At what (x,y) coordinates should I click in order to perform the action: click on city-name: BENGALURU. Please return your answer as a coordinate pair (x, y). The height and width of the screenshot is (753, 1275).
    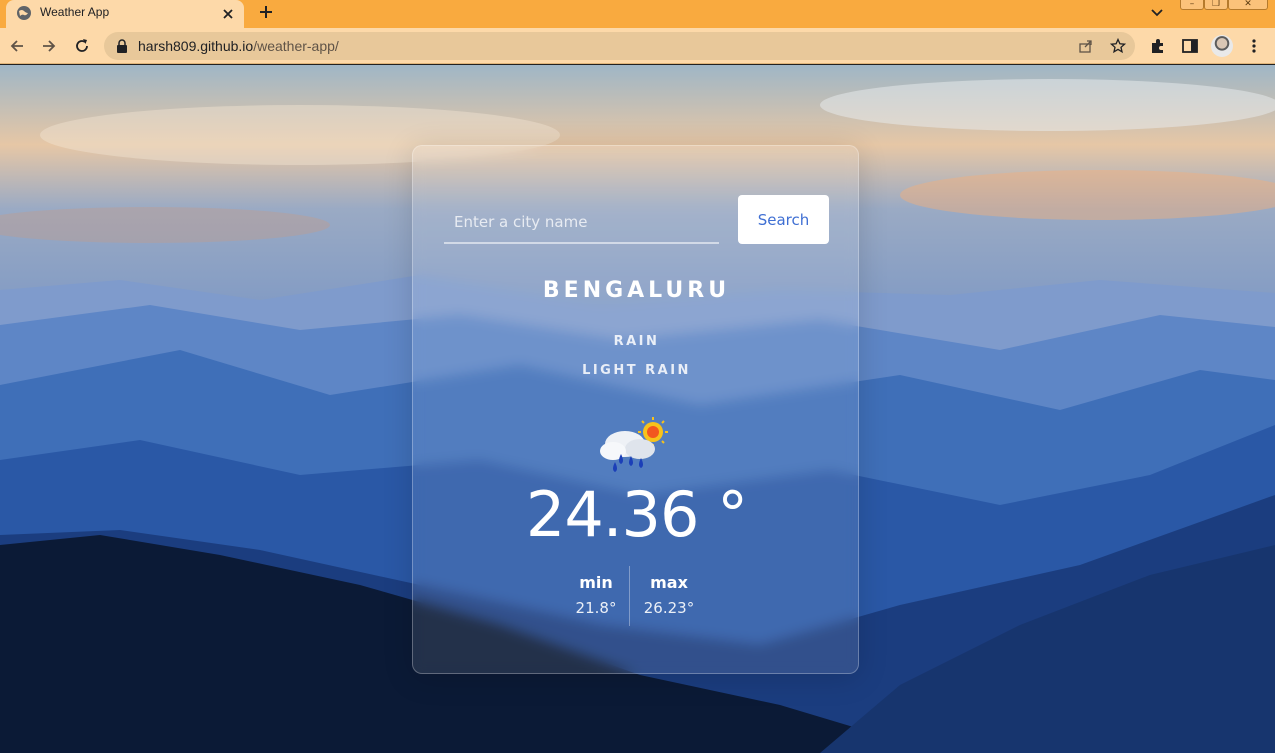
    Looking at the image, I should click on (636, 290).